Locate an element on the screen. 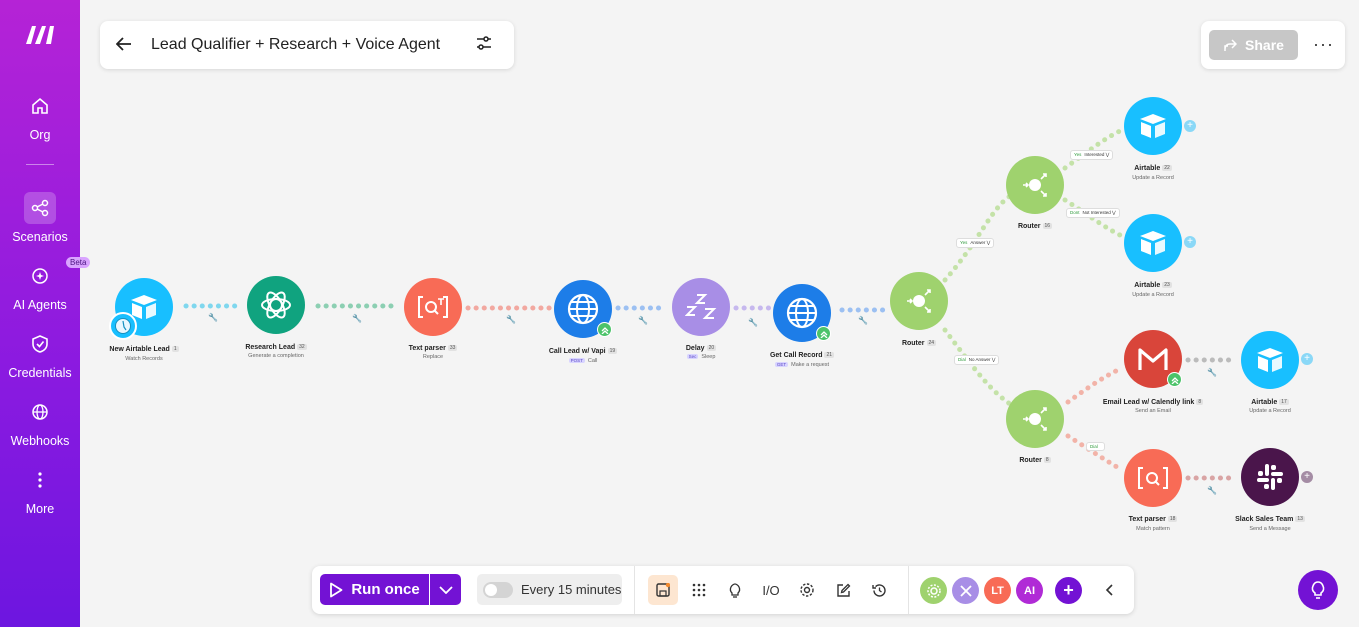  route-filter-no-answer: Dial No Answer ⋁ is located at coordinates (977, 360).